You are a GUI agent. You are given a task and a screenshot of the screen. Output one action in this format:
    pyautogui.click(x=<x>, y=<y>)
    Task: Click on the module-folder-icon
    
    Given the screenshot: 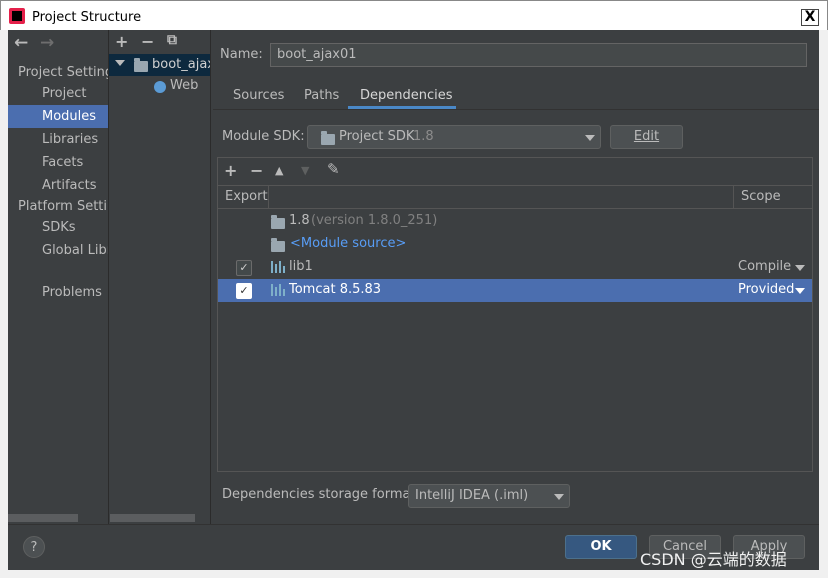 What is the action you would take?
    pyautogui.click(x=141, y=65)
    